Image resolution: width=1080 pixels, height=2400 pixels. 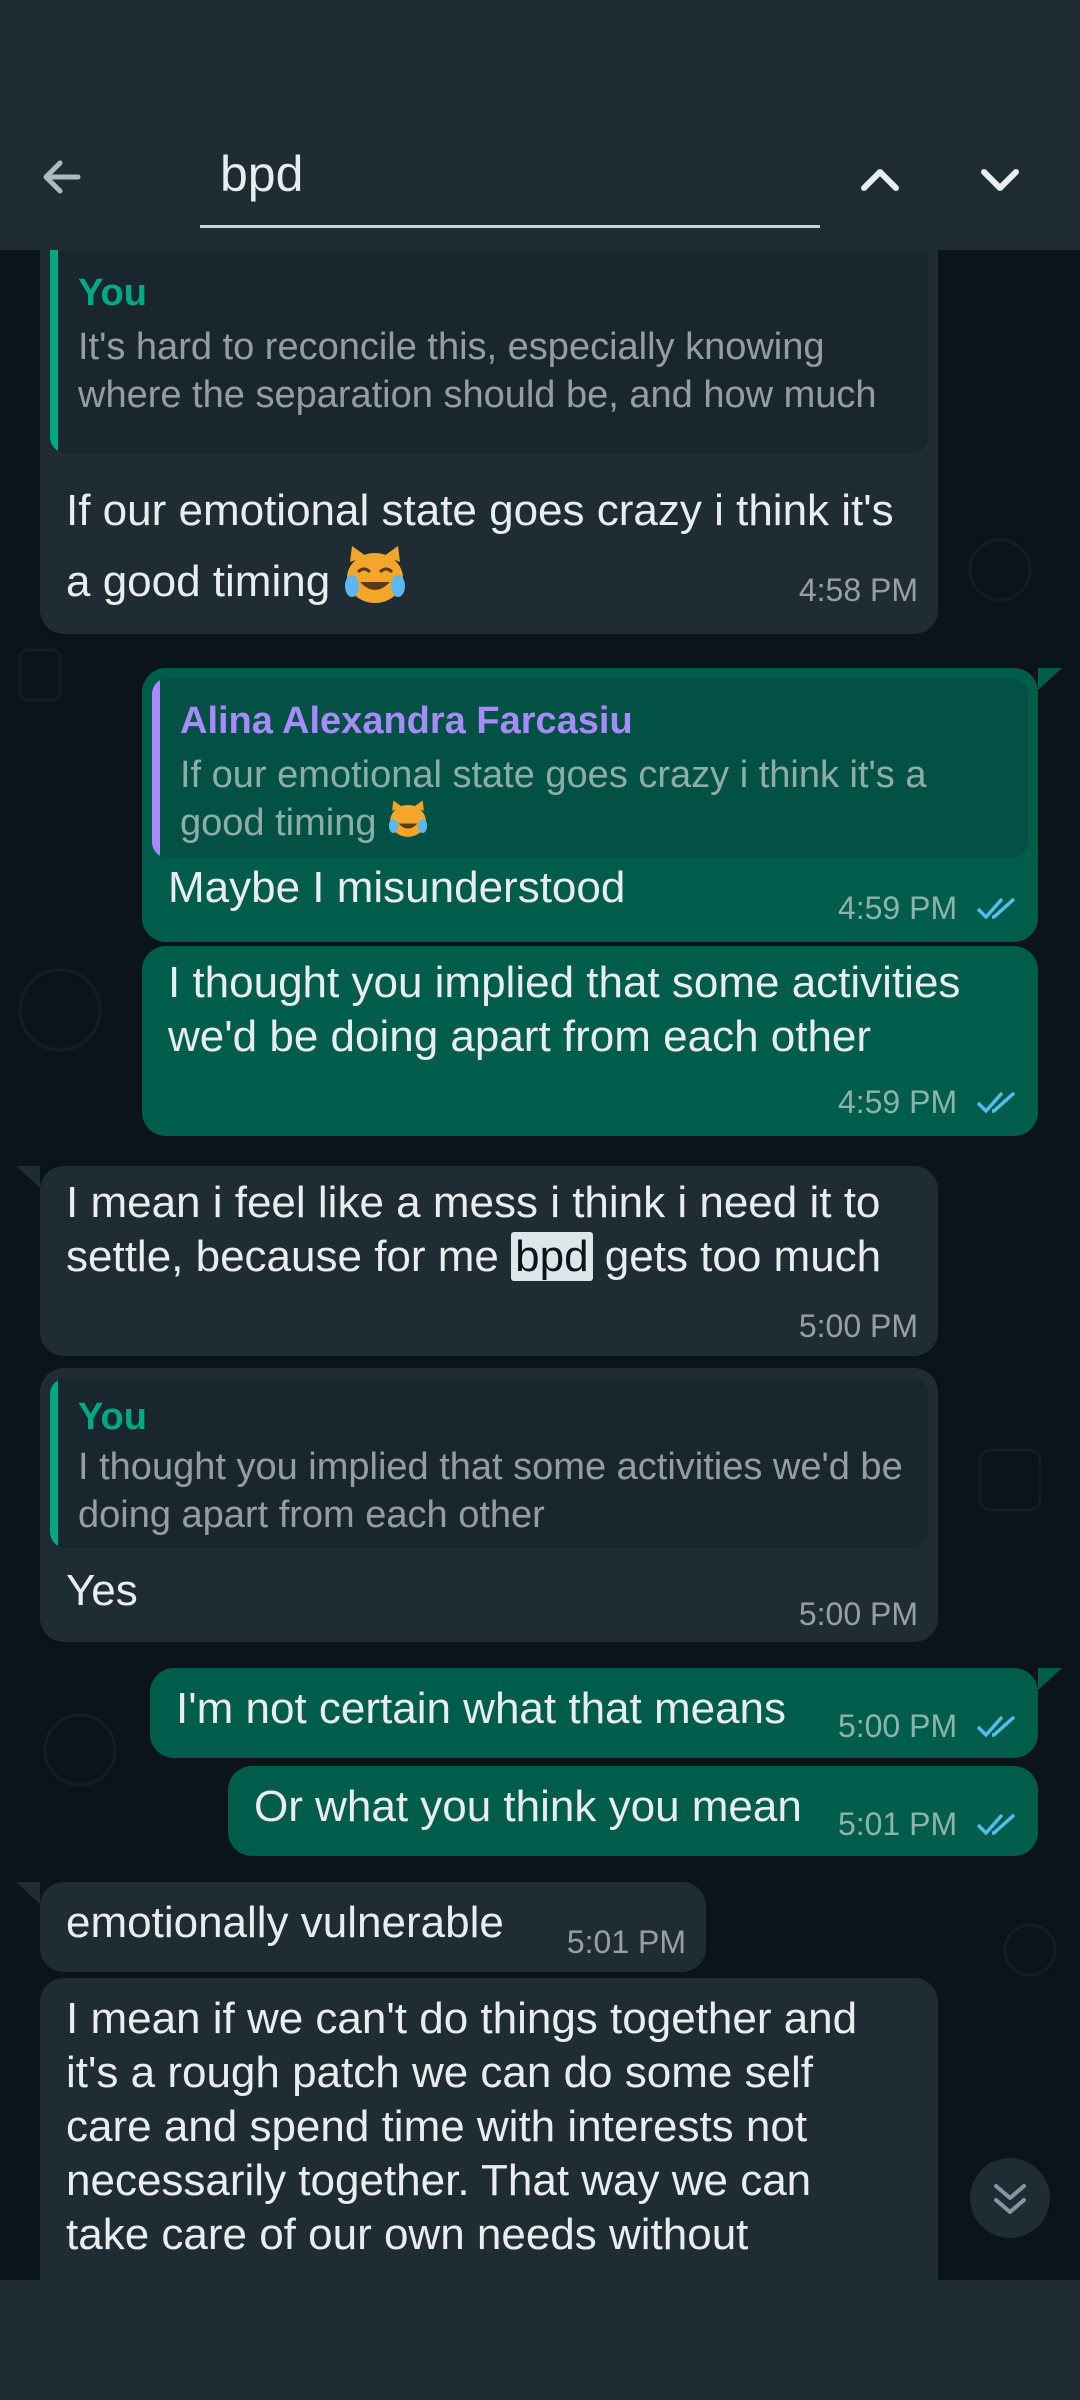 What do you see at coordinates (481, 1708) in the screenshot?
I see `message-text: I'm not certain what that means` at bounding box center [481, 1708].